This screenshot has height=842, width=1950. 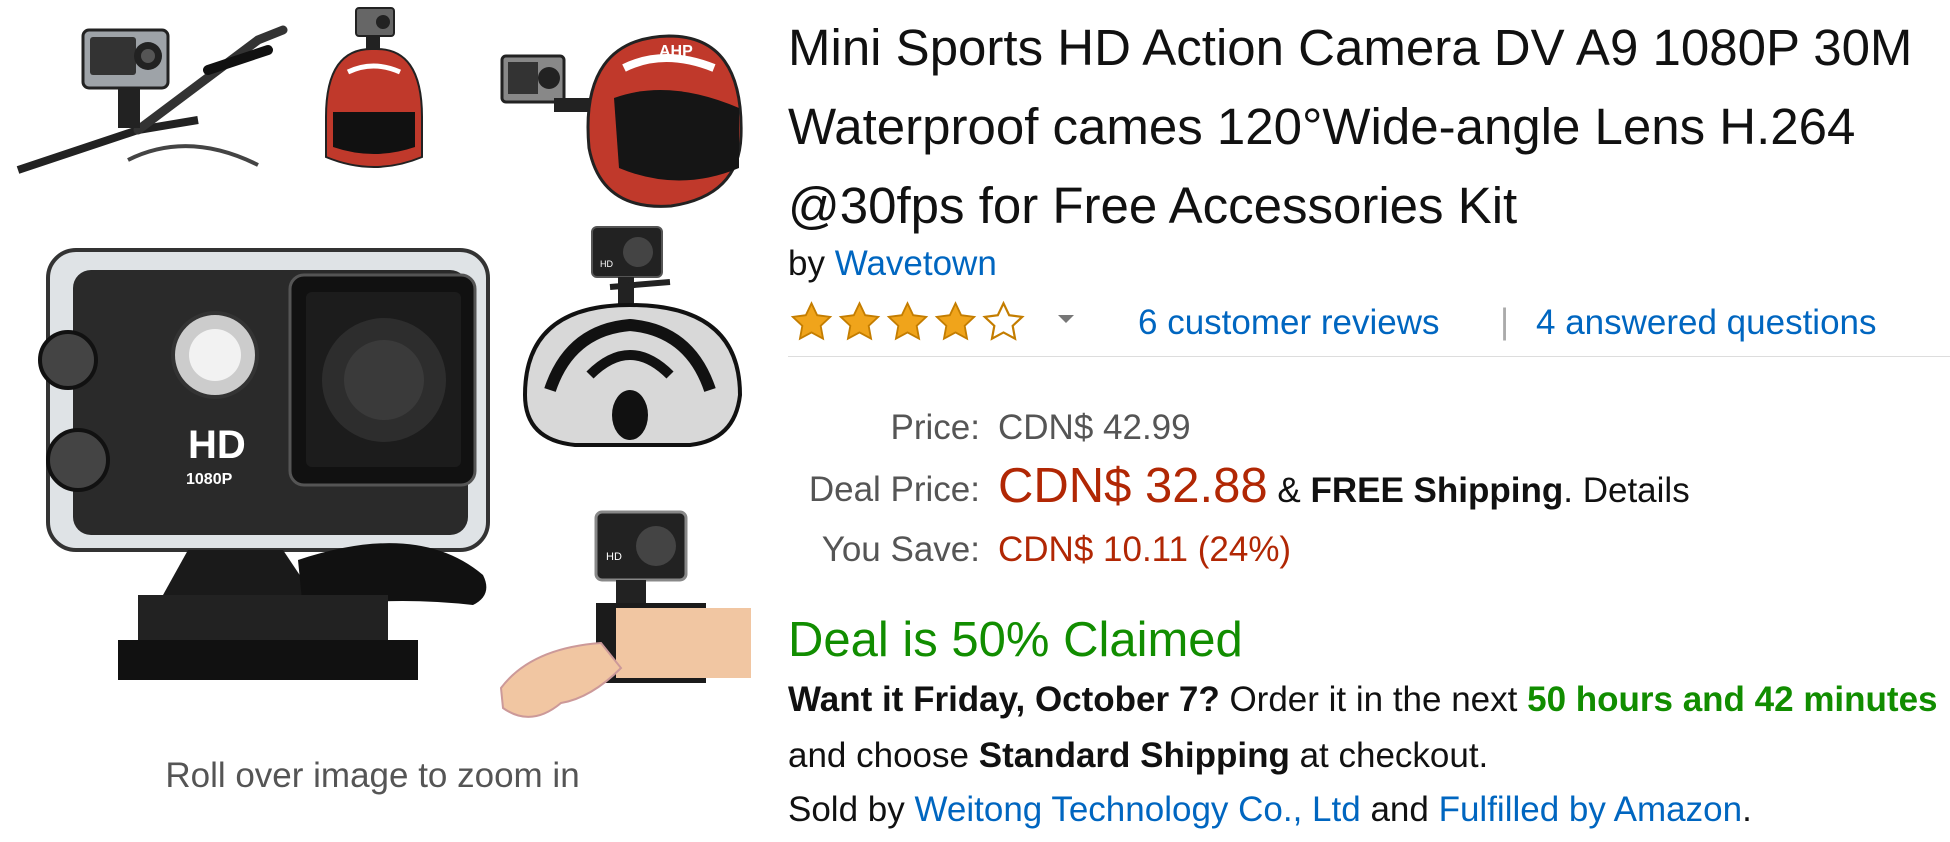 I want to click on bike-mount-image, so click(x=152, y=99).